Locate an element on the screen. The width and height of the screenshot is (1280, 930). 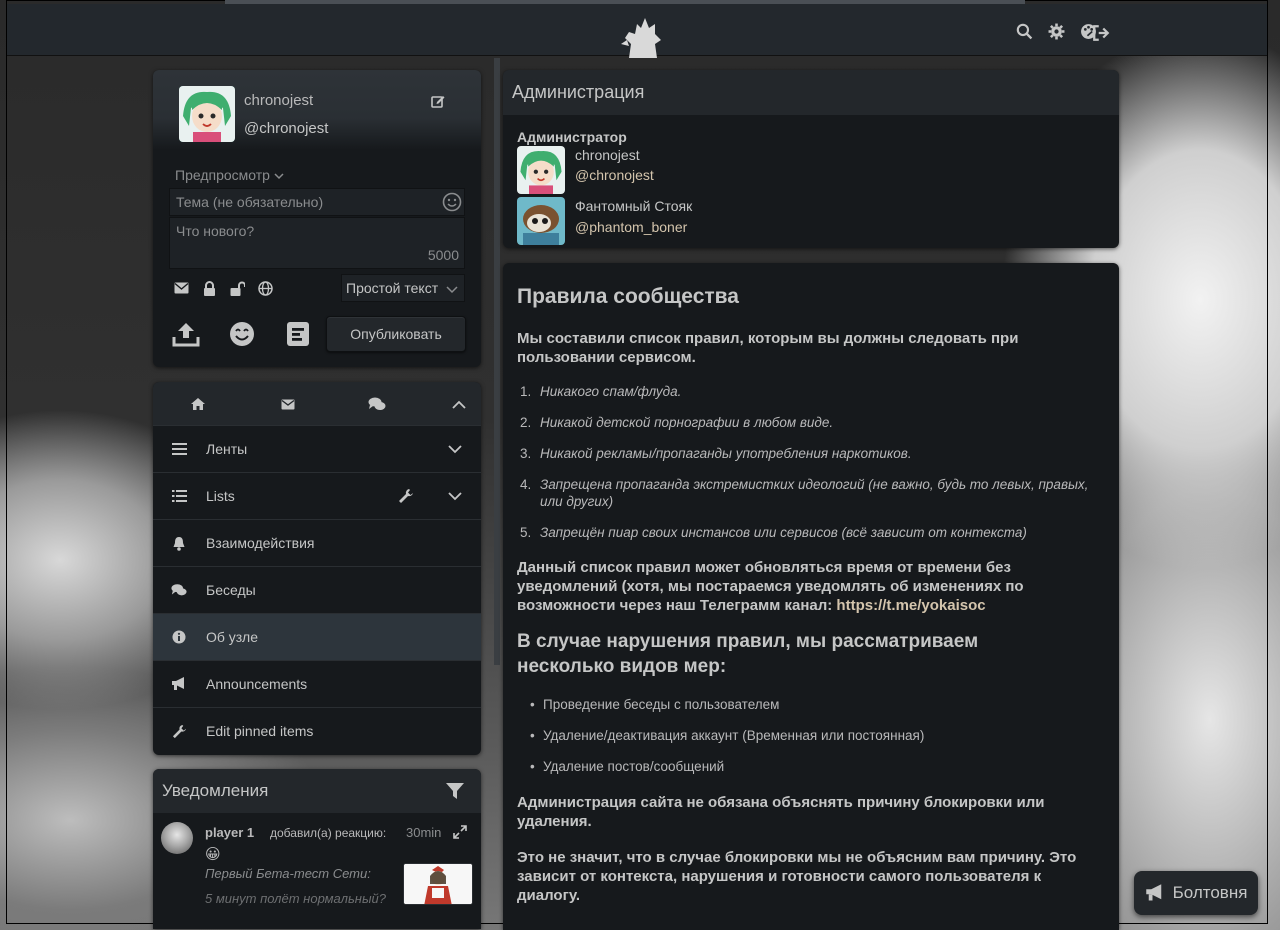
top-bar is located at coordinates (637, 31).